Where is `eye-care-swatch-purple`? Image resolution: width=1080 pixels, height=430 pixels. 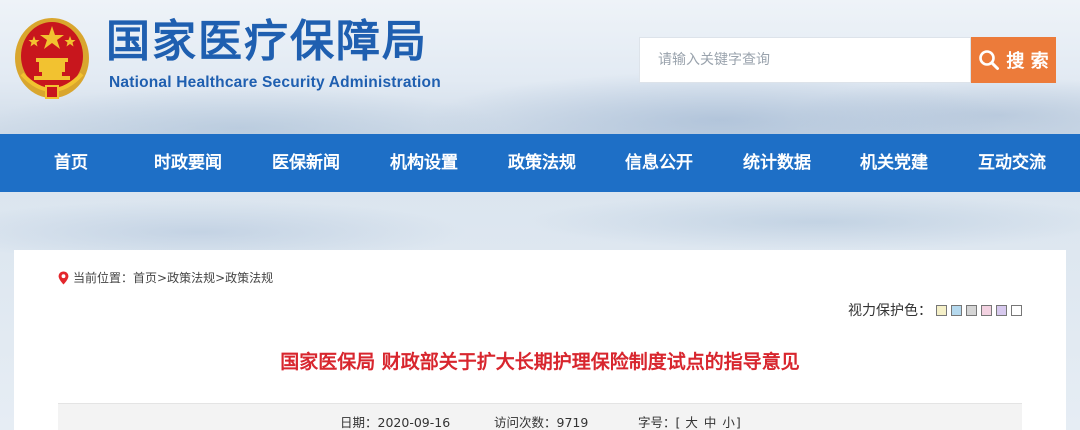 eye-care-swatch-purple is located at coordinates (1001, 310).